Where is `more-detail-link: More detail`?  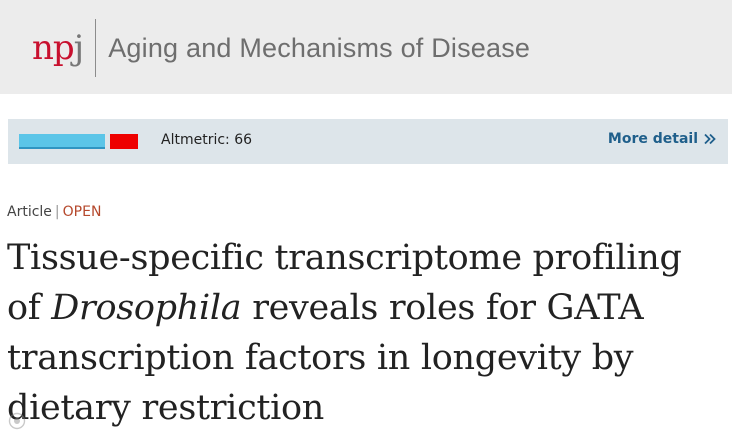 more-detail-link: More detail is located at coordinates (662, 139).